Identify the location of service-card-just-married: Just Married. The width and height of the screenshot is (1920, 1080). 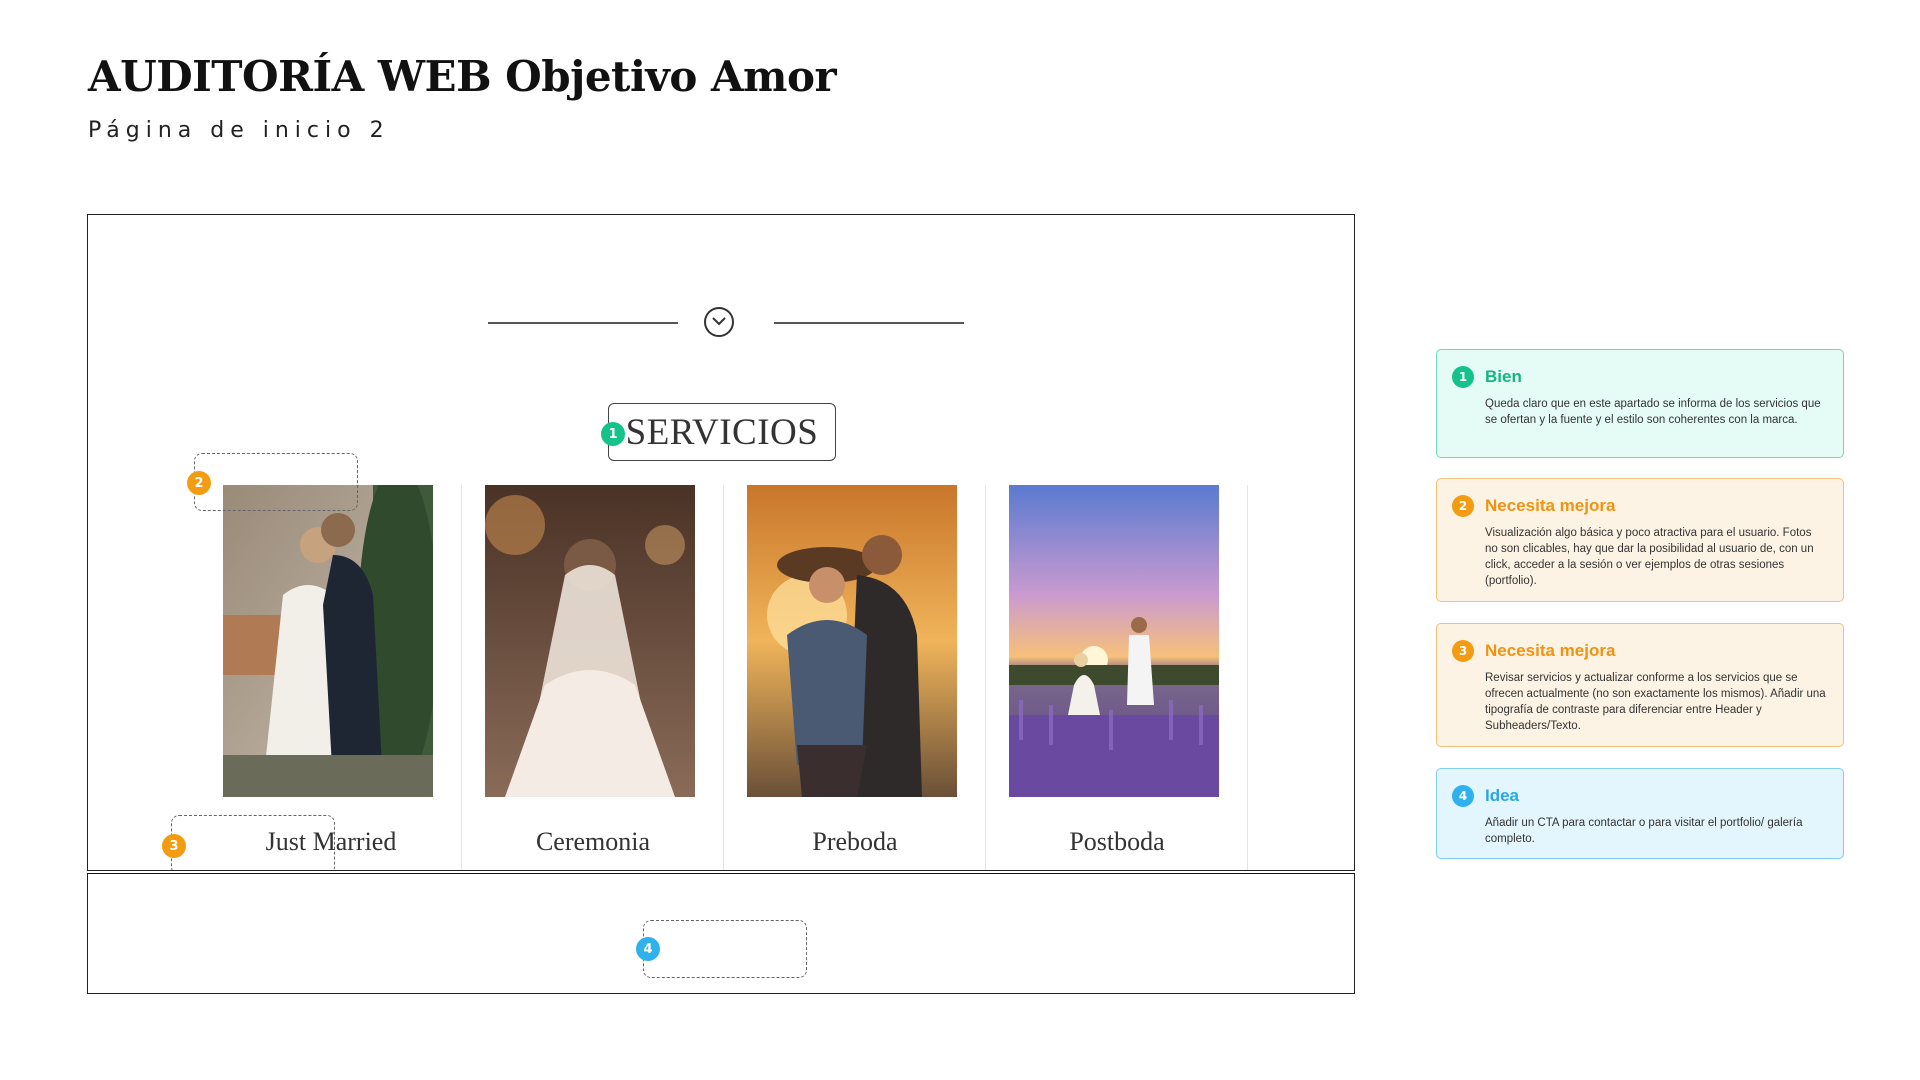
(331, 677).